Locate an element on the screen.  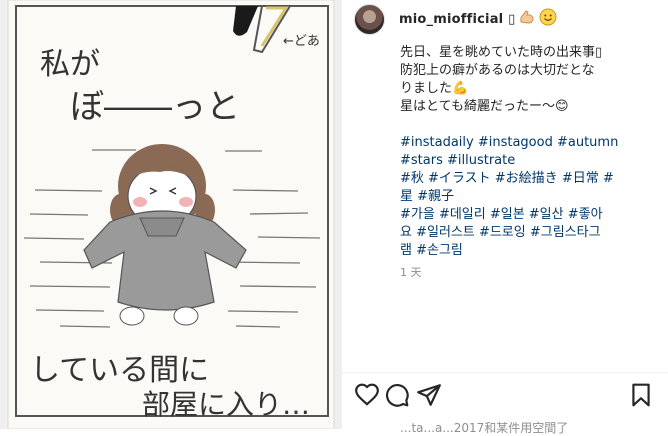
bookmark-icon is located at coordinates (641, 395).